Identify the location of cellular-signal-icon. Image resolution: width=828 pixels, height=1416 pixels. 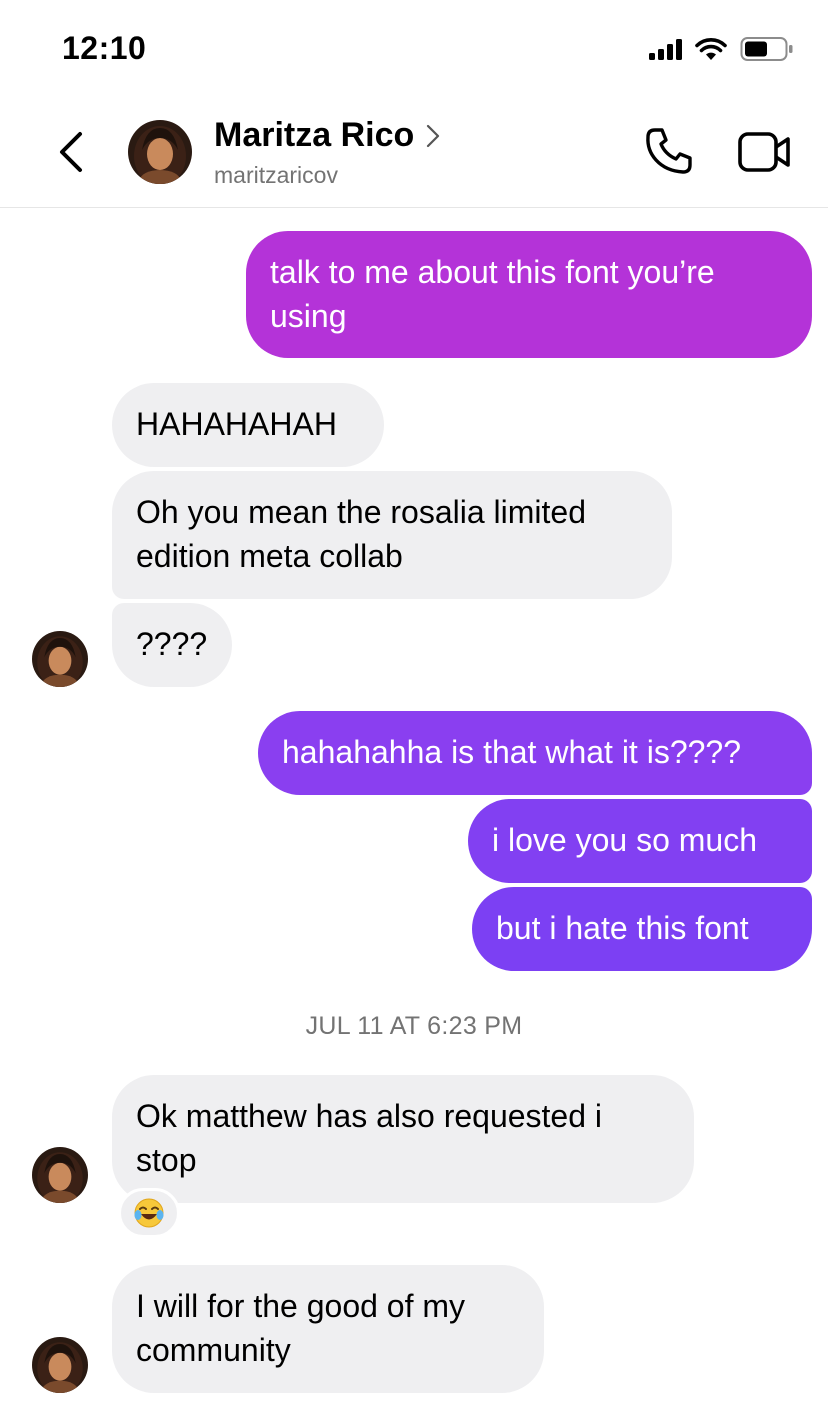
(665, 49).